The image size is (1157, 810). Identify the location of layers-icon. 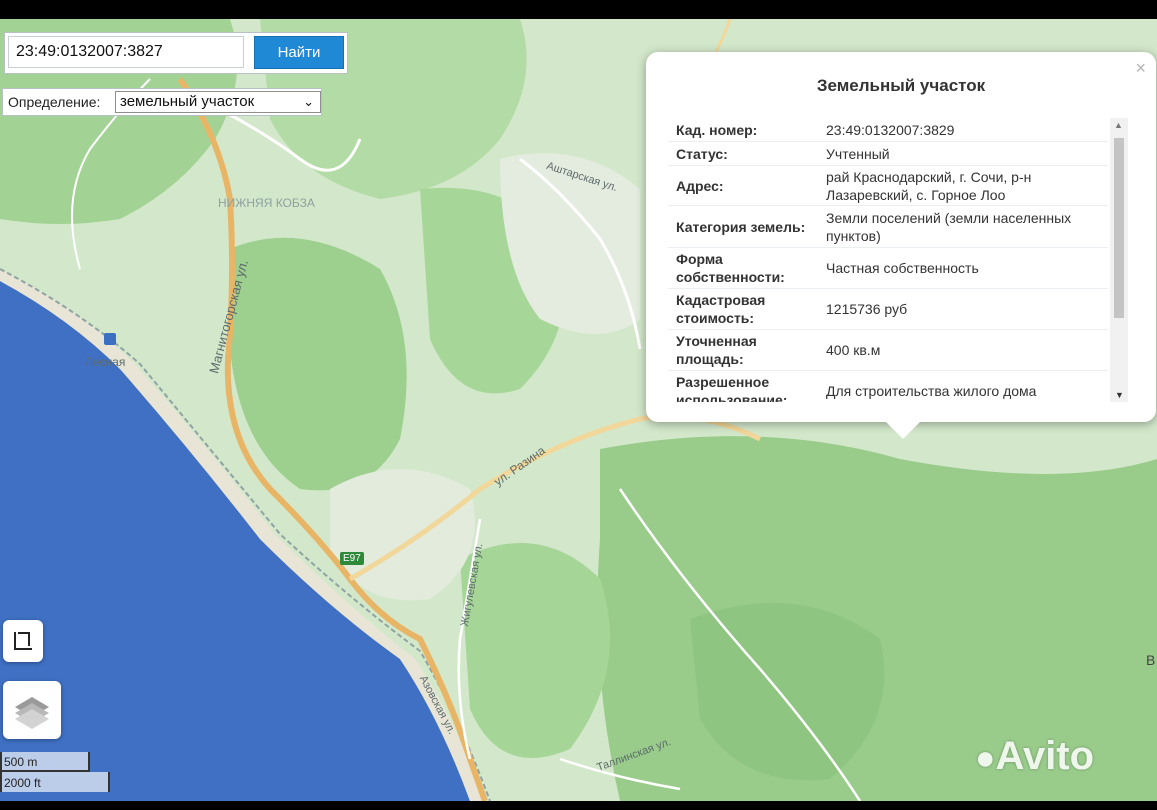
(32, 713).